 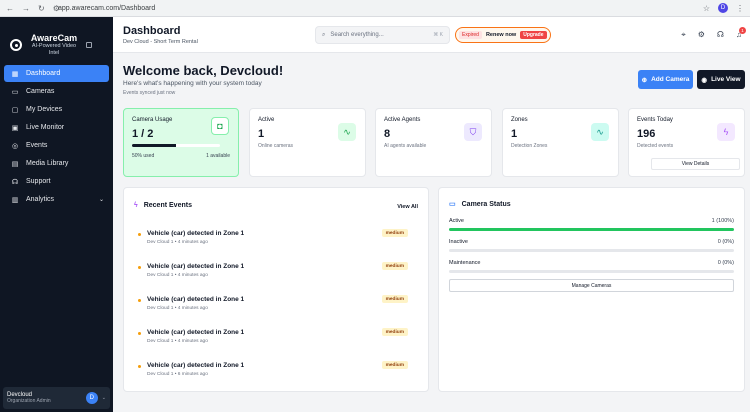 What do you see at coordinates (741, 33) in the screenshot?
I see `bell-icon: ♫ 1` at bounding box center [741, 33].